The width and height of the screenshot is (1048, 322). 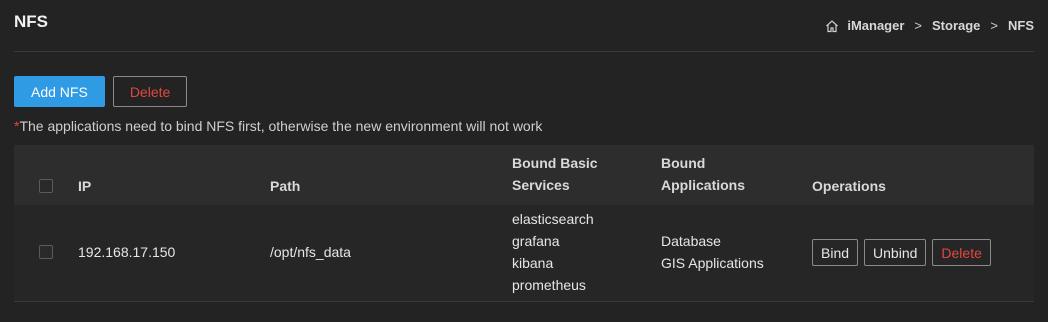 I want to click on row-operations: Bind Unbind Delete, so click(x=901, y=252).